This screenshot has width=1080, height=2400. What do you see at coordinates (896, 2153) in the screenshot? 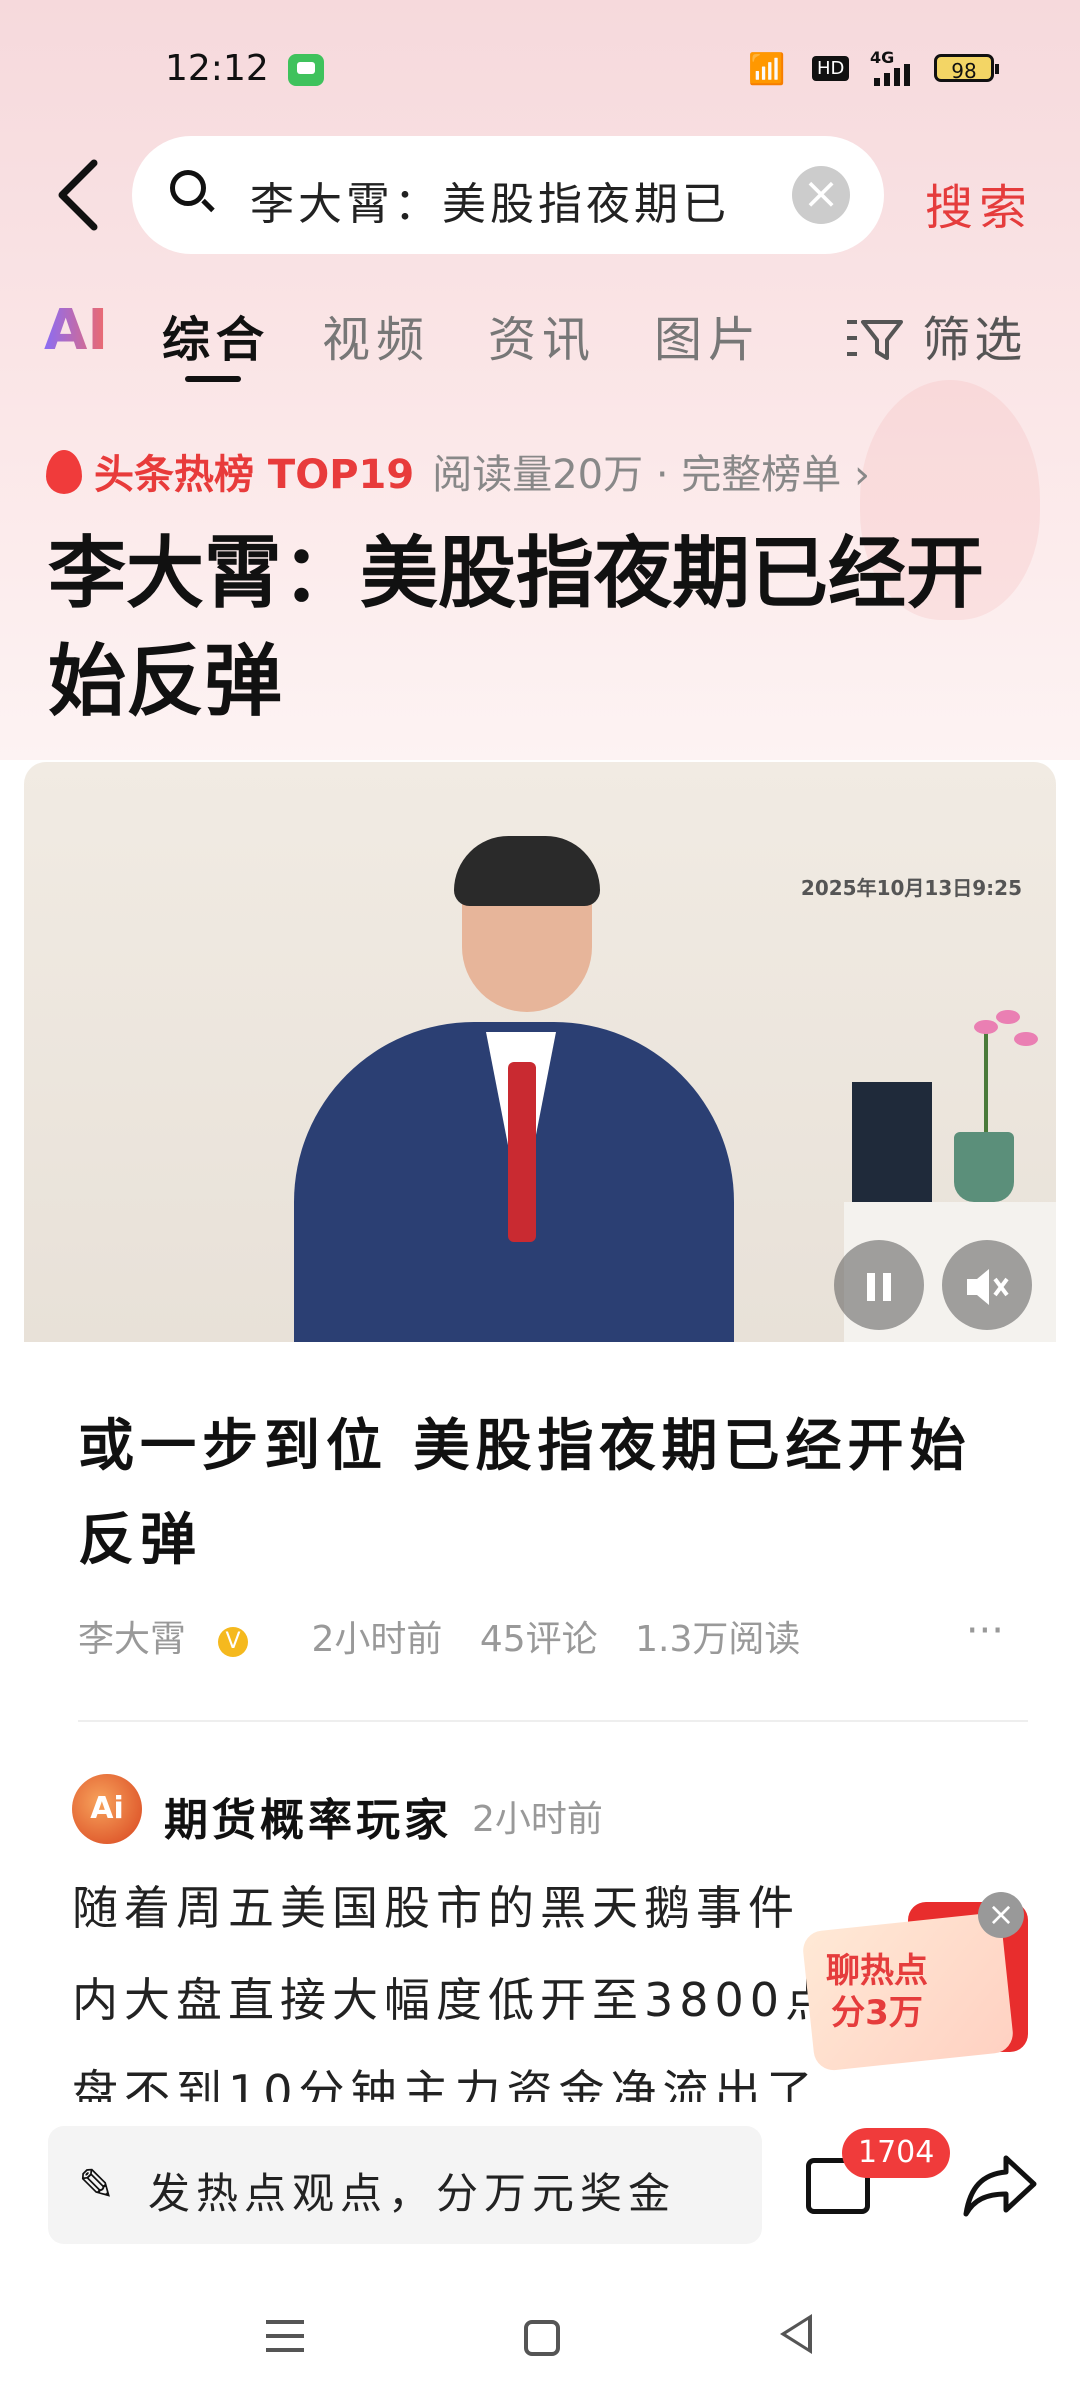
I see `comment-count-badge: 1704` at bounding box center [896, 2153].